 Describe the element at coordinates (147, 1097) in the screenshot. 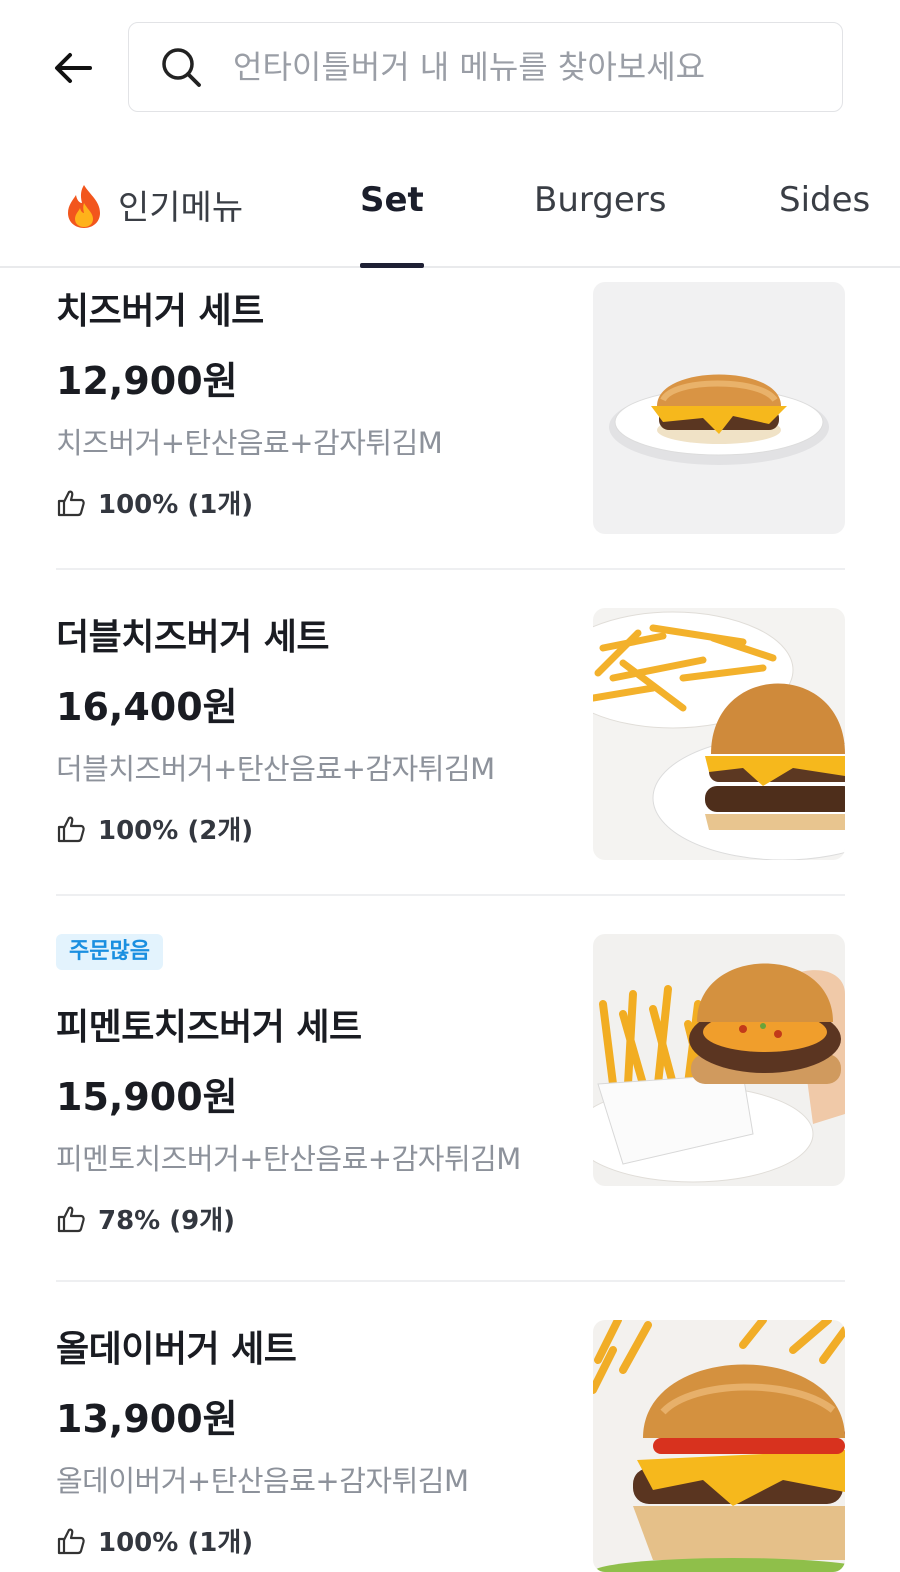

I see `item-price: 15,900원` at that location.